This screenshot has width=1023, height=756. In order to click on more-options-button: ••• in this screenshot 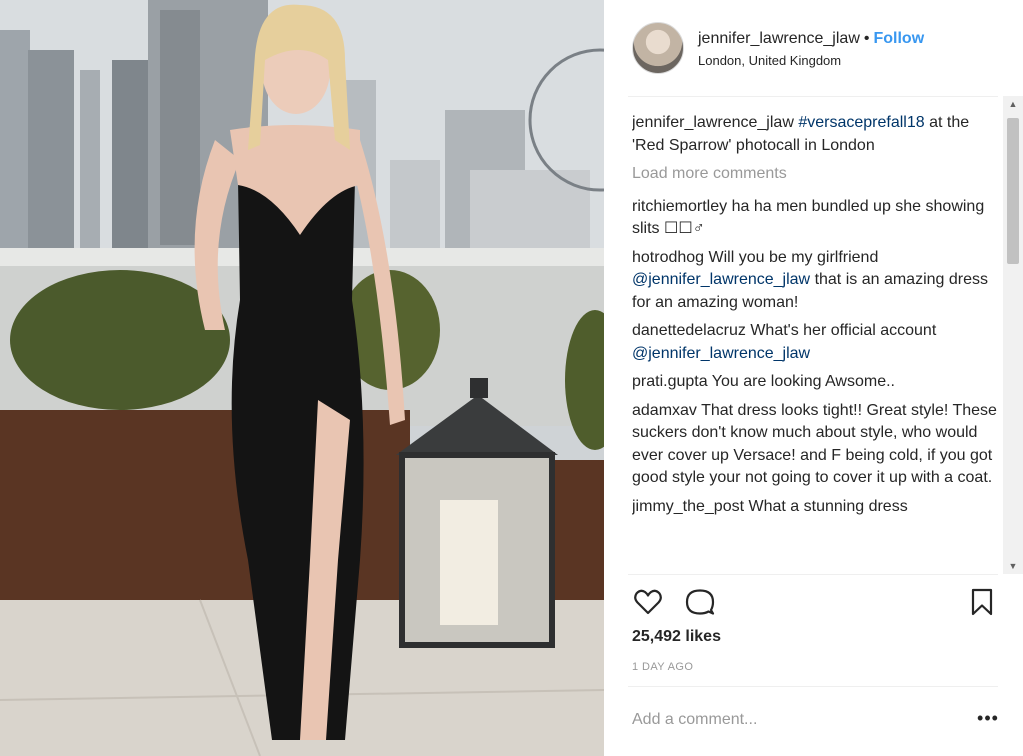, I will do `click(988, 720)`.